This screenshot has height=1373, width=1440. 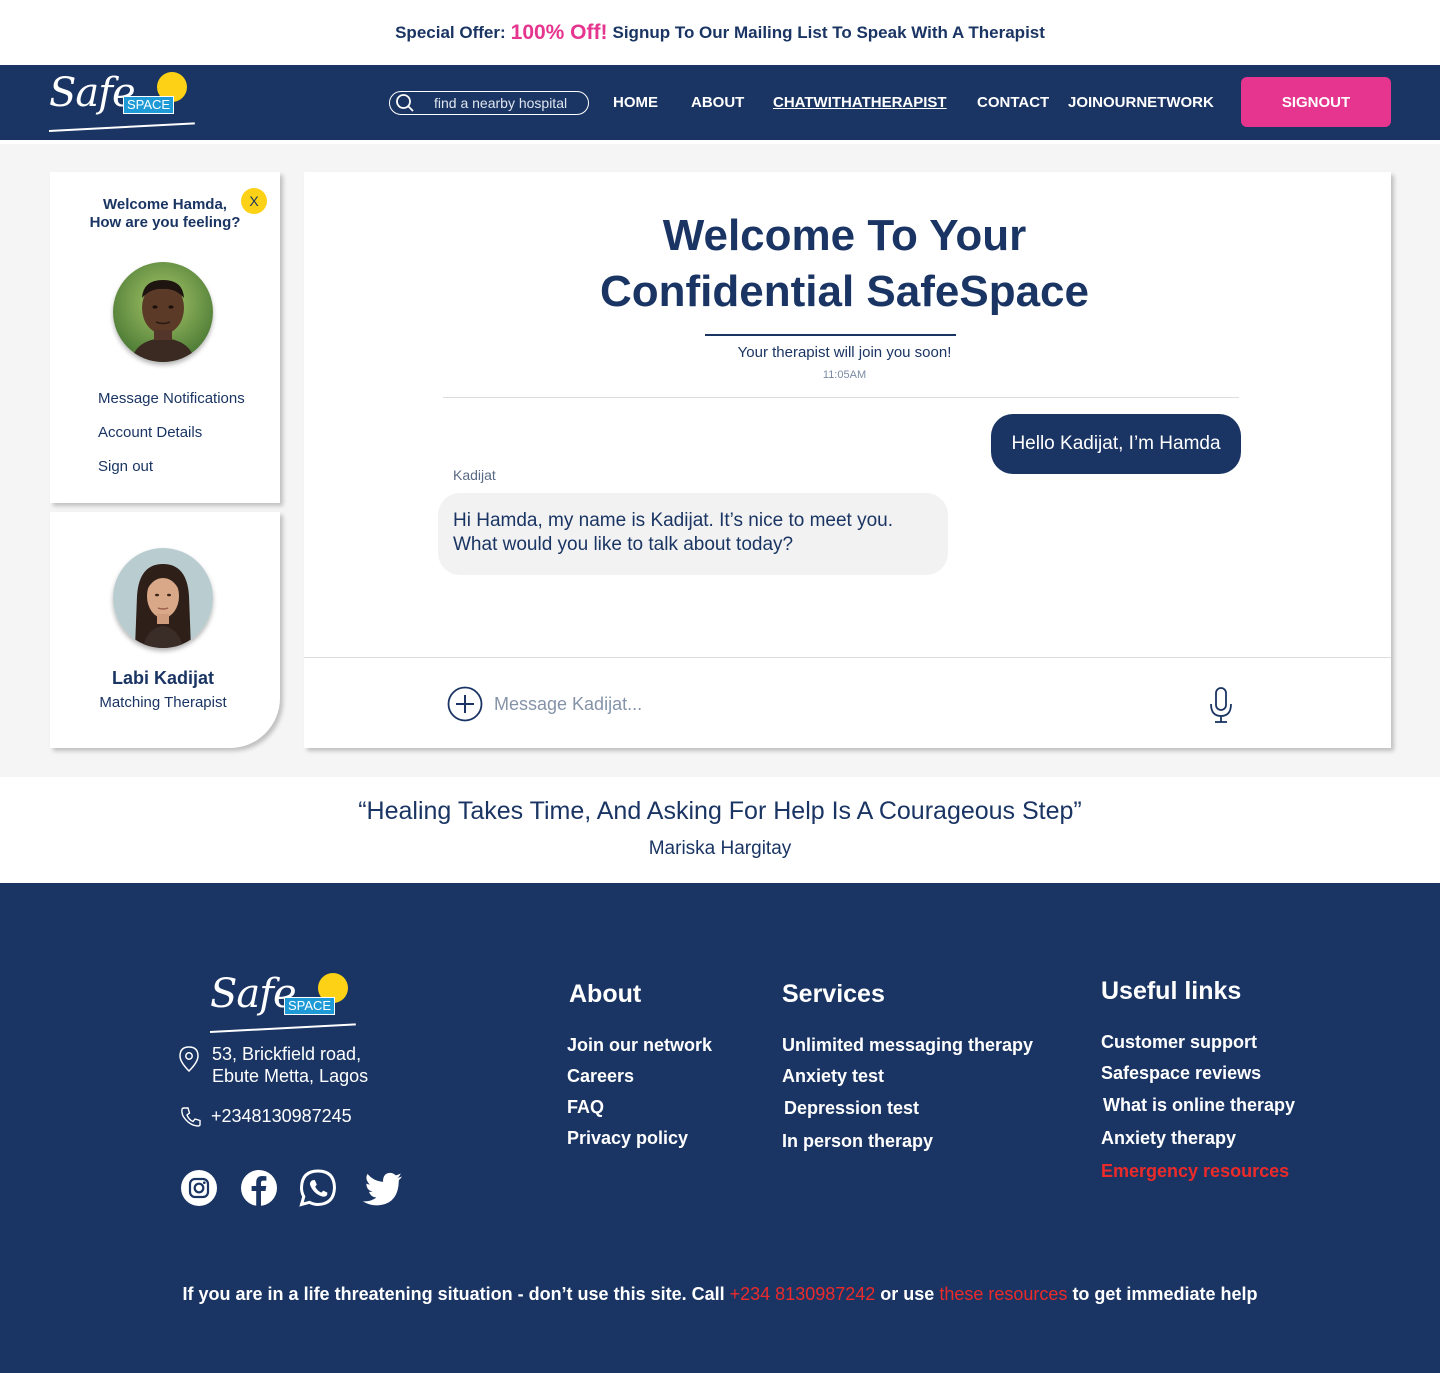 What do you see at coordinates (844, 375) in the screenshot?
I see `chat-timestamp: 11:05AM` at bounding box center [844, 375].